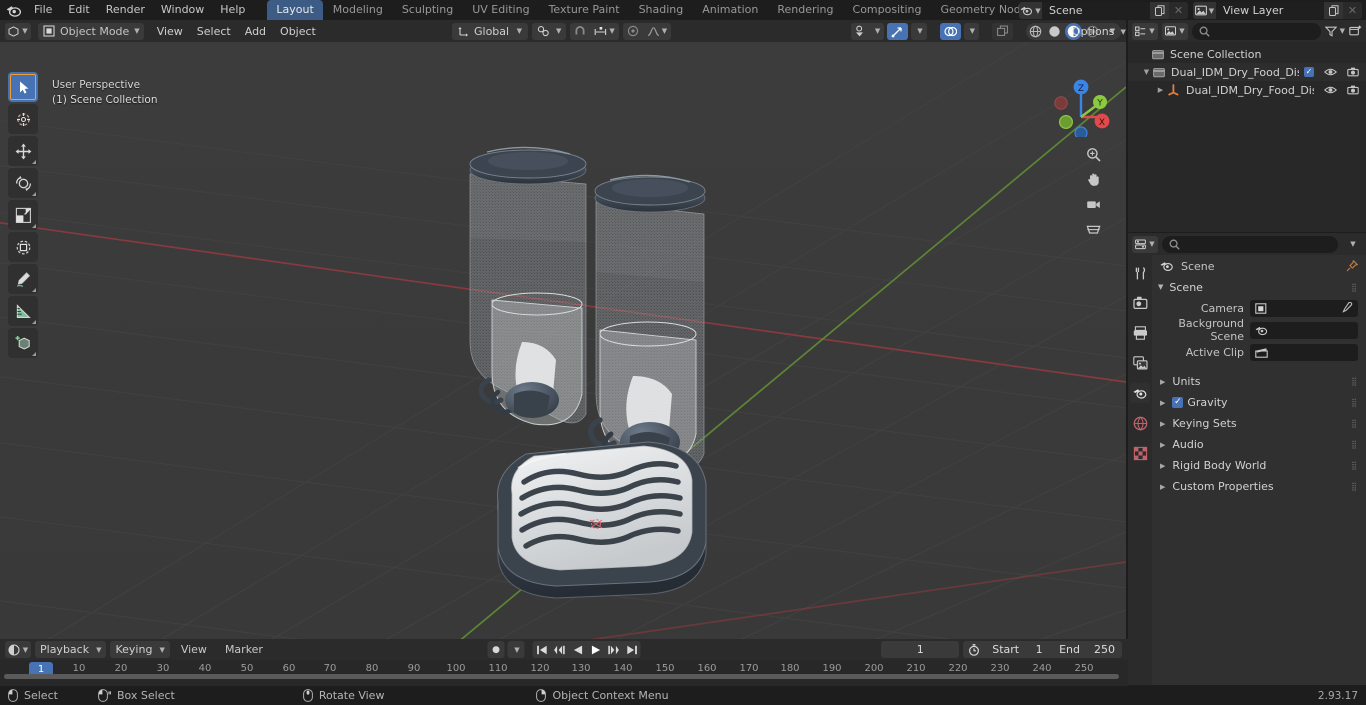 Image resolution: width=1366 pixels, height=705 pixels. Describe the element at coordinates (614, 649) in the screenshot. I see `next-keyframe-icon` at that location.